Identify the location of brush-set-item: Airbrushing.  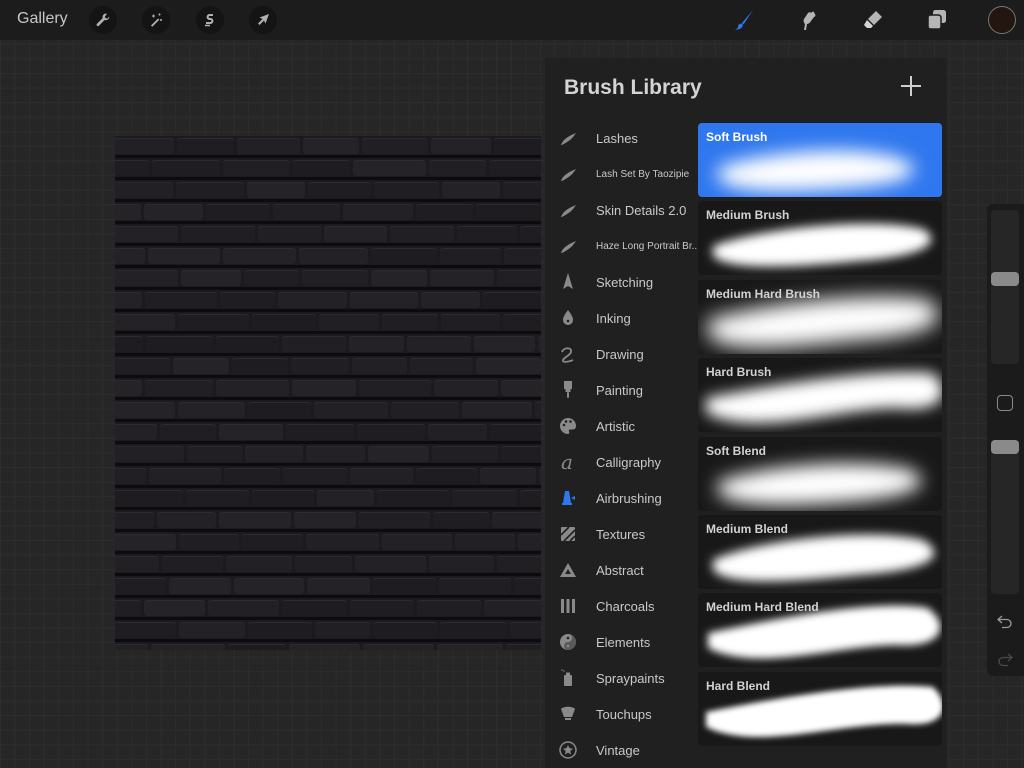
(620, 498).